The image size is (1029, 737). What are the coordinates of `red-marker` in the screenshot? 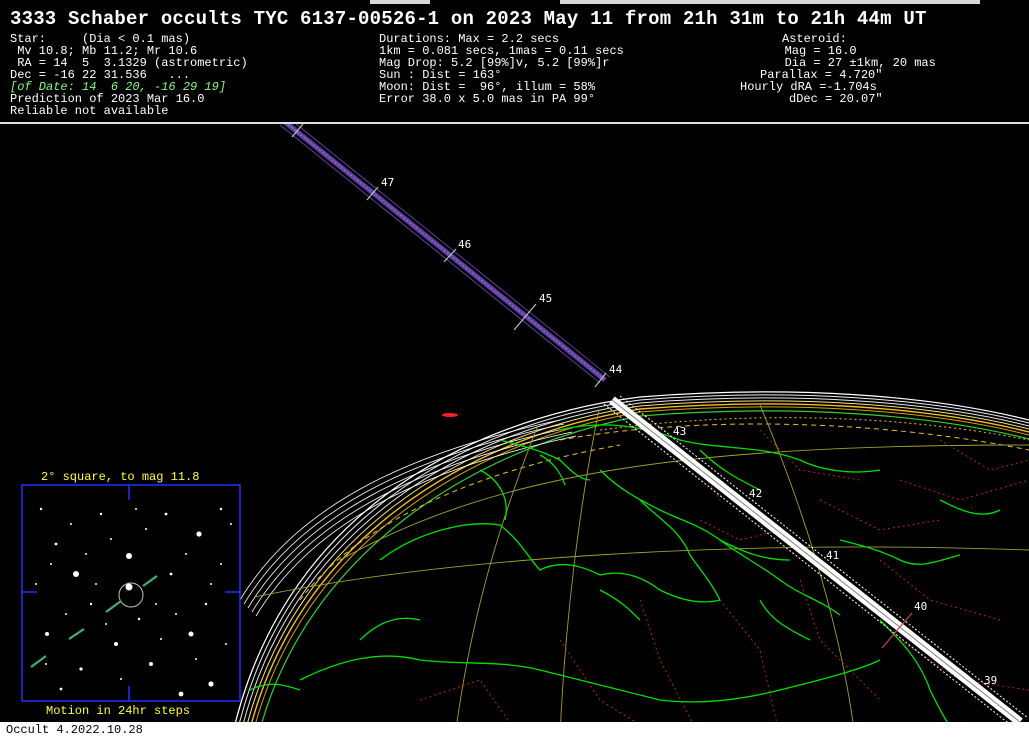 It's located at (450, 415).